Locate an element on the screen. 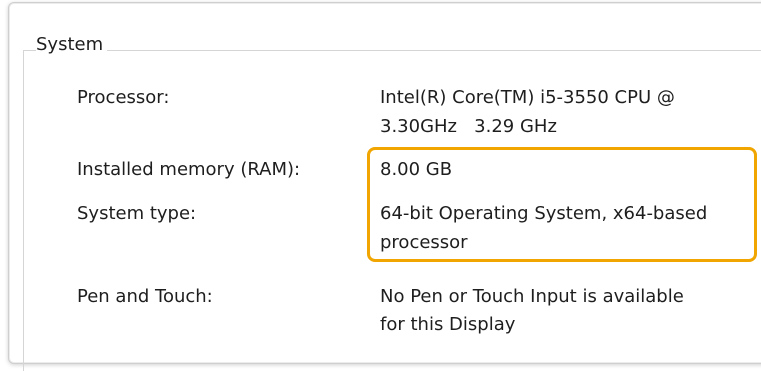 The height and width of the screenshot is (371, 761). installed-memory-label: Installed memory (RAM): is located at coordinates (189, 169).